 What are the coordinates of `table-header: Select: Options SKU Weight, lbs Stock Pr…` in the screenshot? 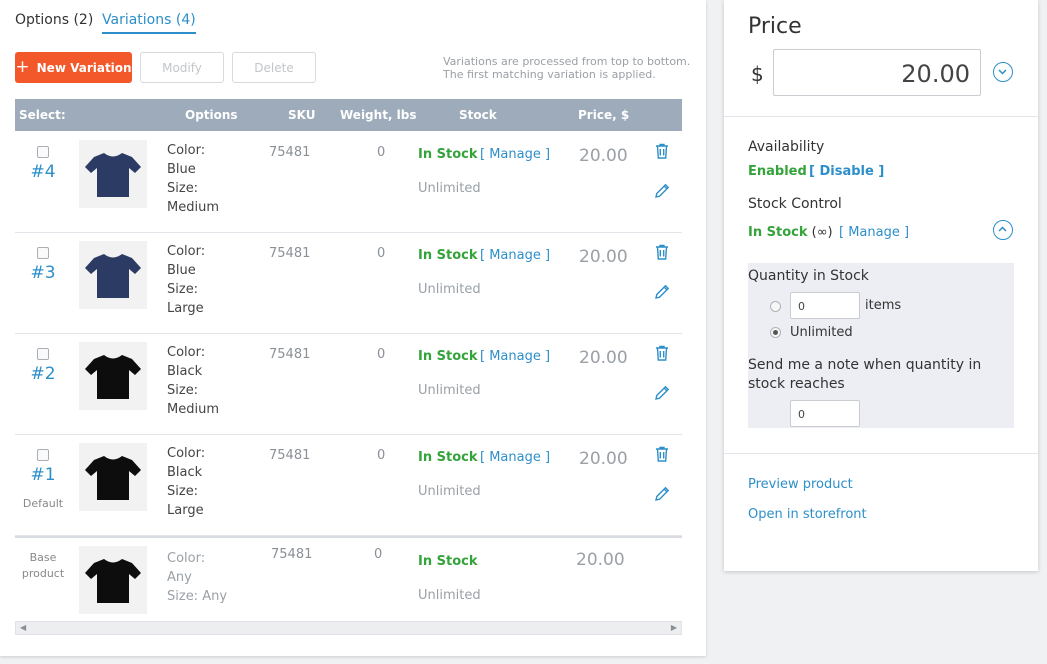 It's located at (348, 115).